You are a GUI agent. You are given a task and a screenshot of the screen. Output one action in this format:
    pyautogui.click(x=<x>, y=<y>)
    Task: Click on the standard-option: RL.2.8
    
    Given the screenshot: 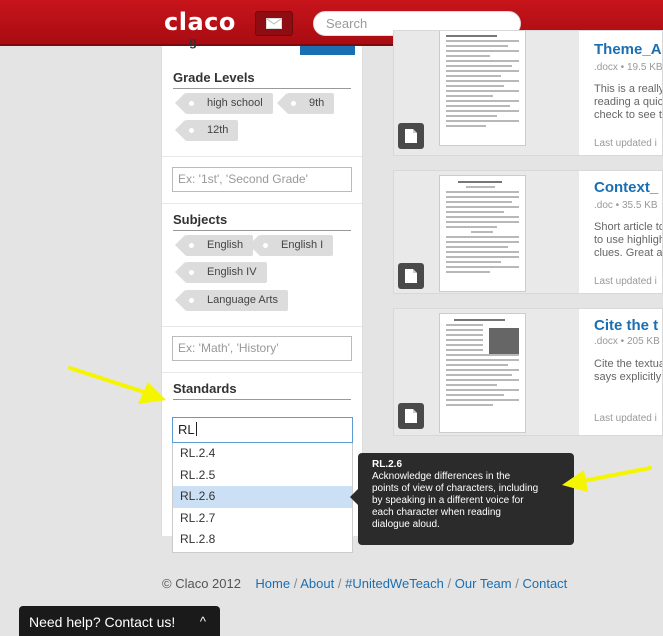 What is the action you would take?
    pyautogui.click(x=262, y=540)
    